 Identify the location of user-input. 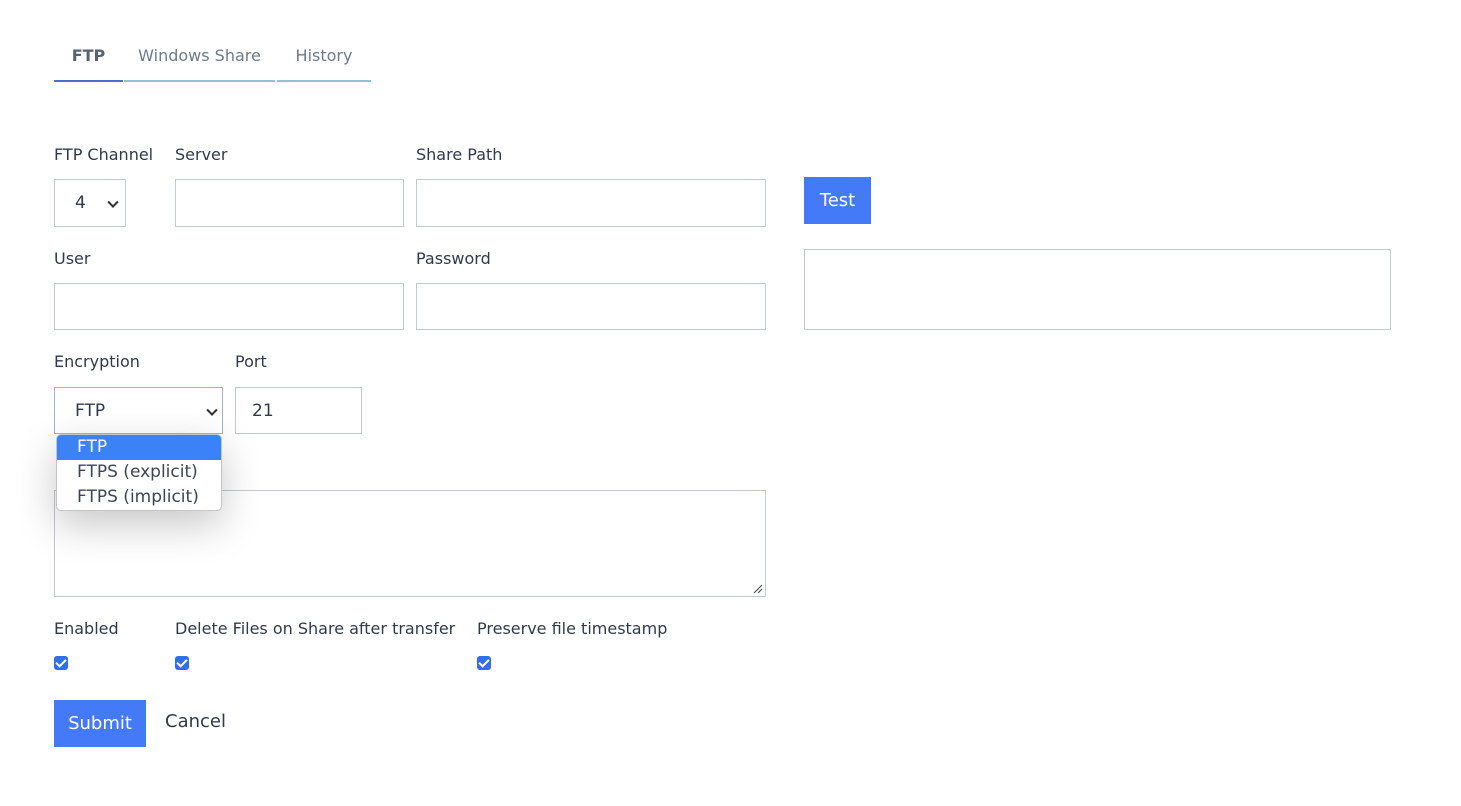
(229, 306).